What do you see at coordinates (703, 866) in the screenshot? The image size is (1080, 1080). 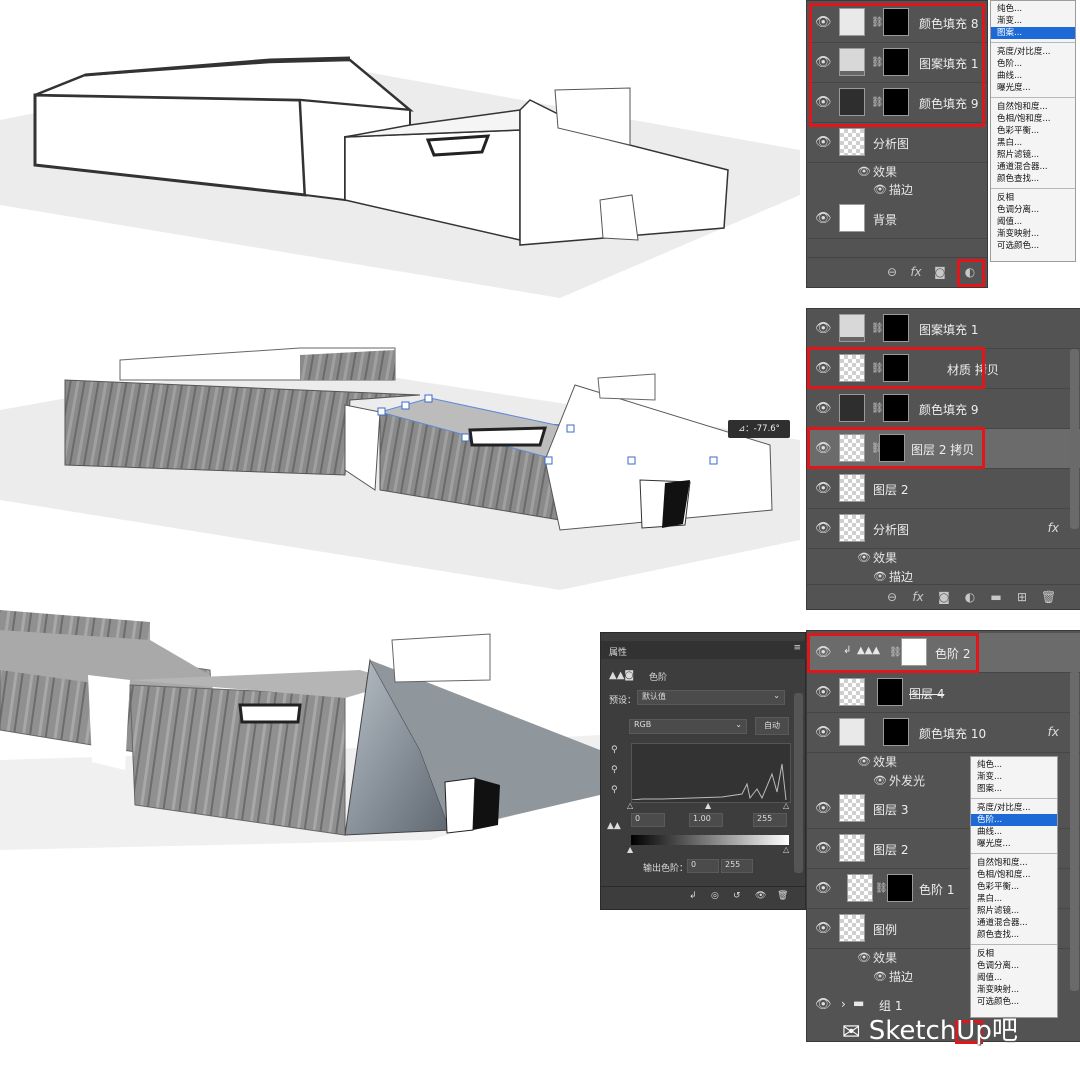 I see `output-black-field: 0` at bounding box center [703, 866].